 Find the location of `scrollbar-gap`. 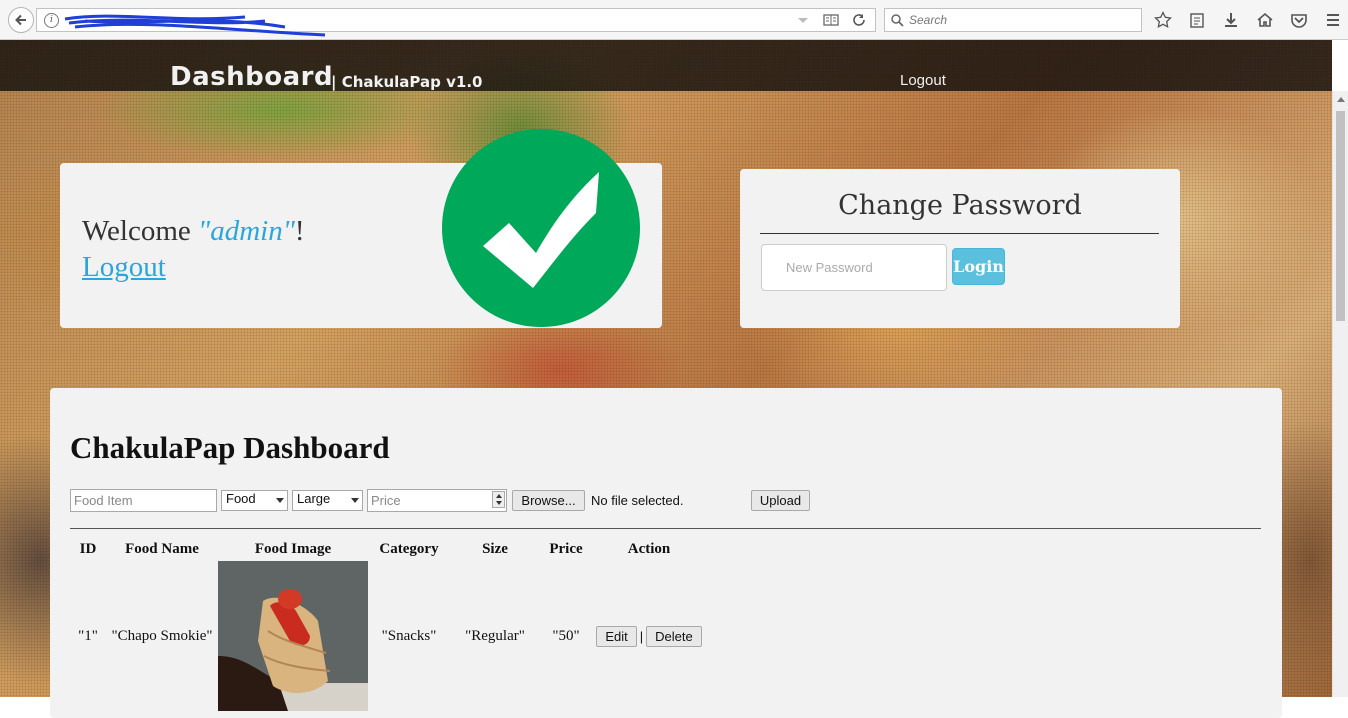

scrollbar-gap is located at coordinates (1340, 65).